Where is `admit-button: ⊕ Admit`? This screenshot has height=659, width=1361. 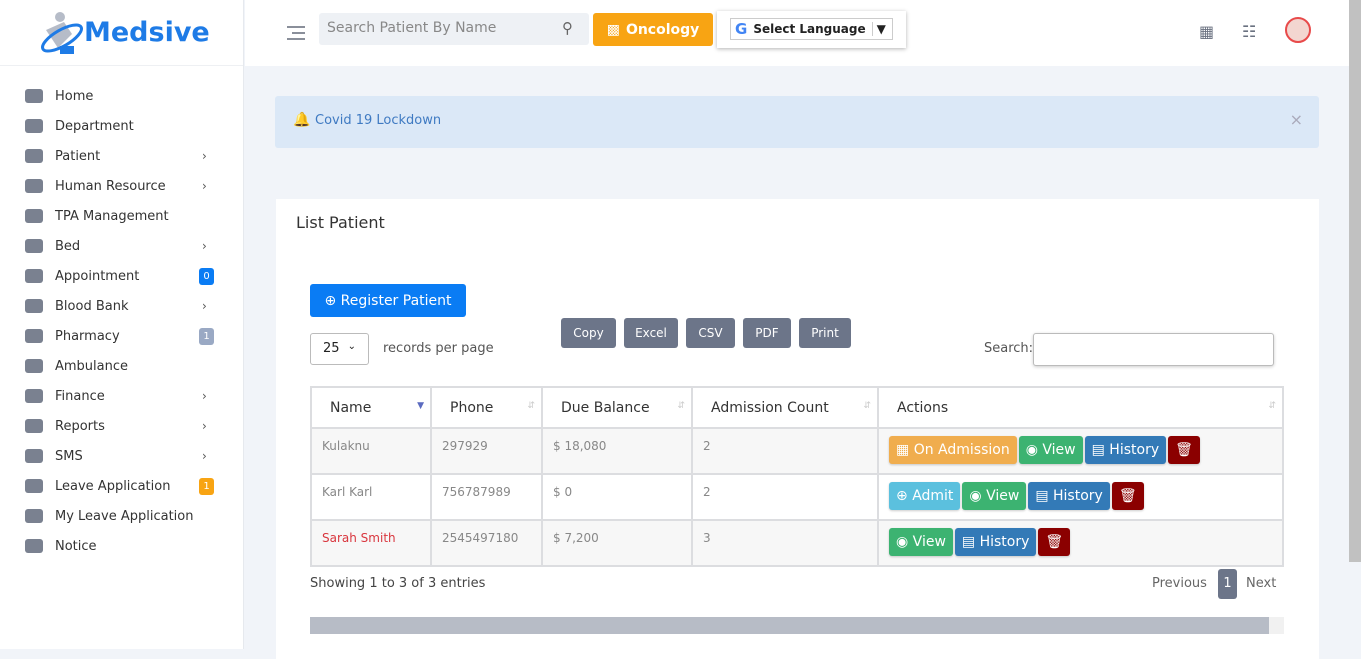 admit-button: ⊕ Admit is located at coordinates (925, 496).